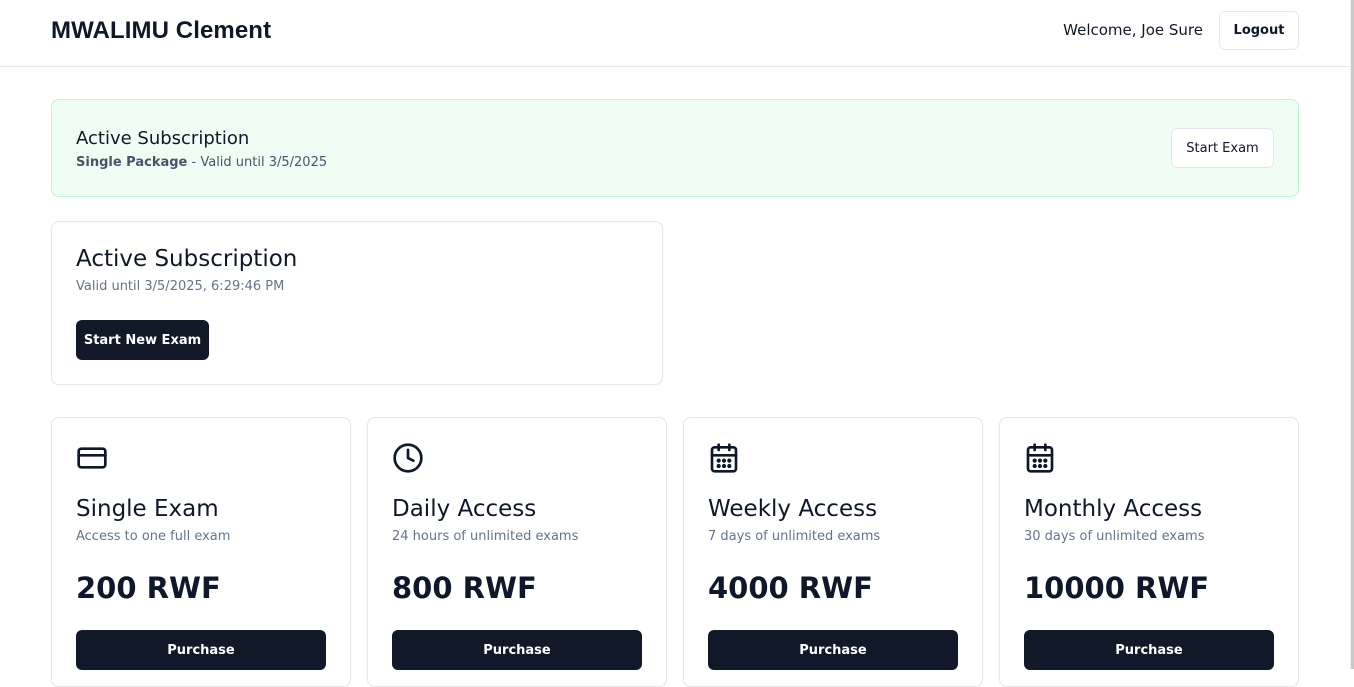 This screenshot has width=1354, height=687. What do you see at coordinates (1133, 30) in the screenshot?
I see `welcome-text: Welcome, Joe Sure` at bounding box center [1133, 30].